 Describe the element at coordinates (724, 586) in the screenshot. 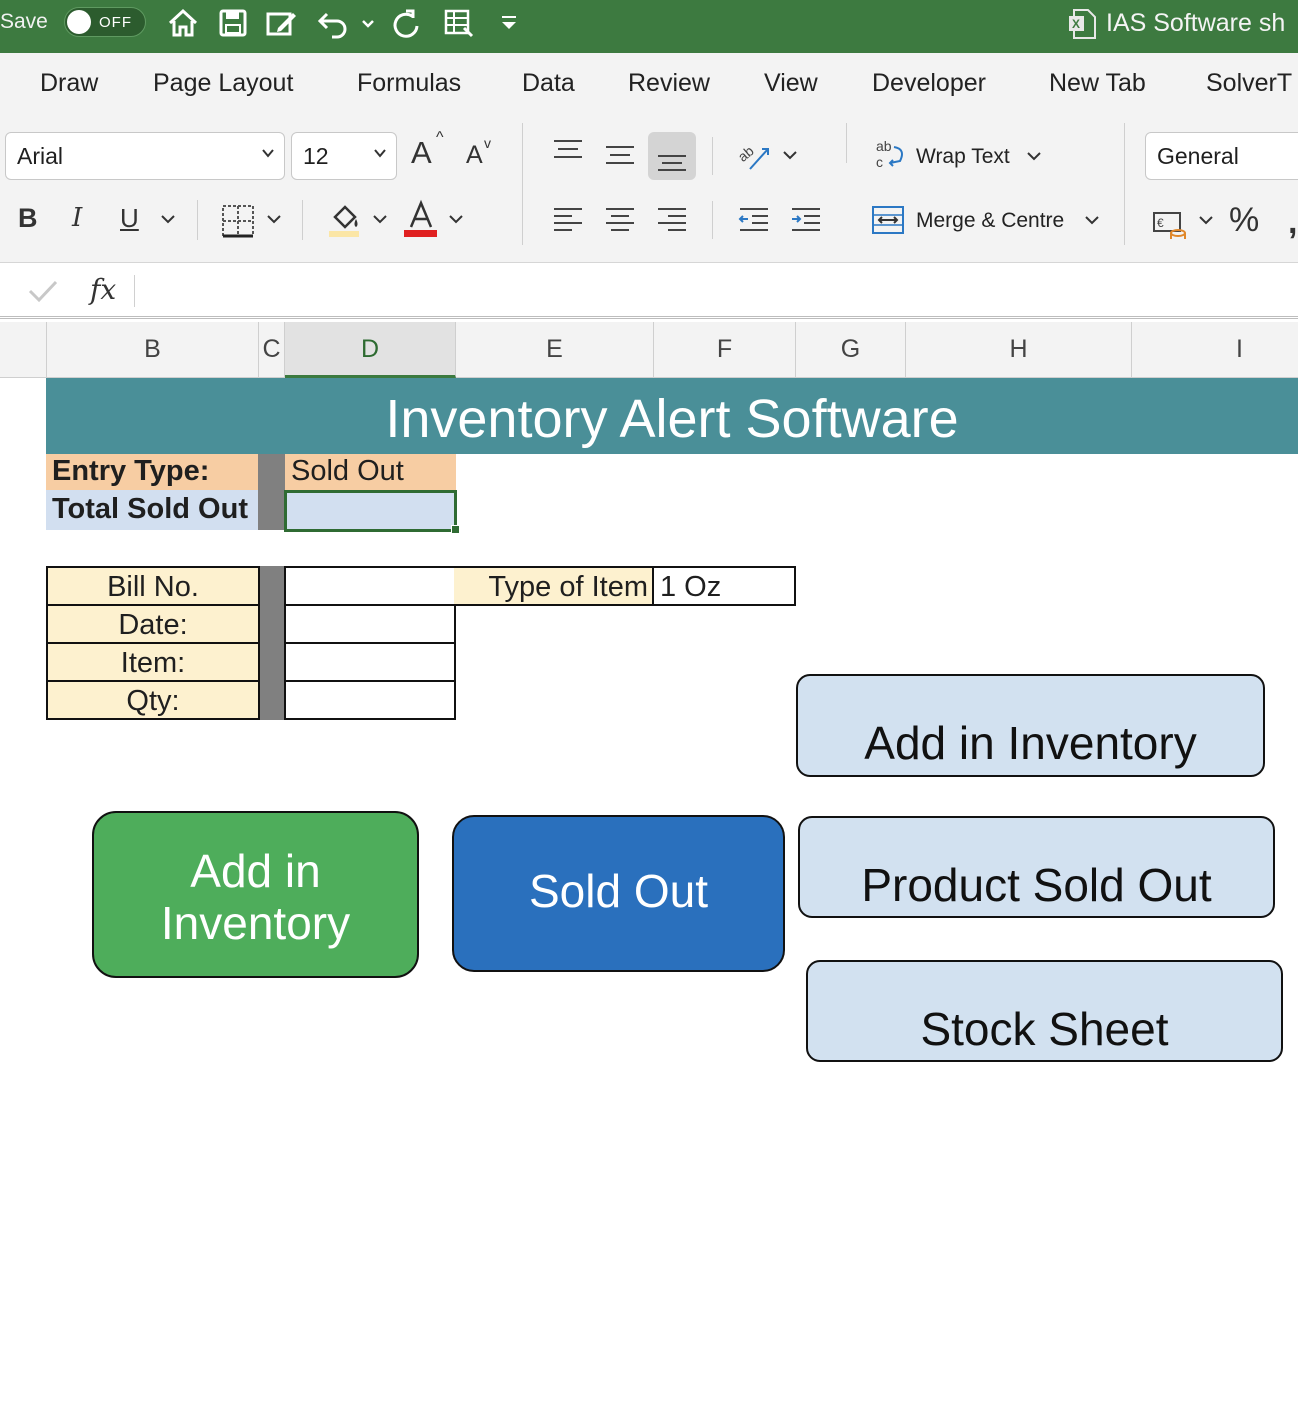

I see `type-of-item-value: 1 Oz` at that location.